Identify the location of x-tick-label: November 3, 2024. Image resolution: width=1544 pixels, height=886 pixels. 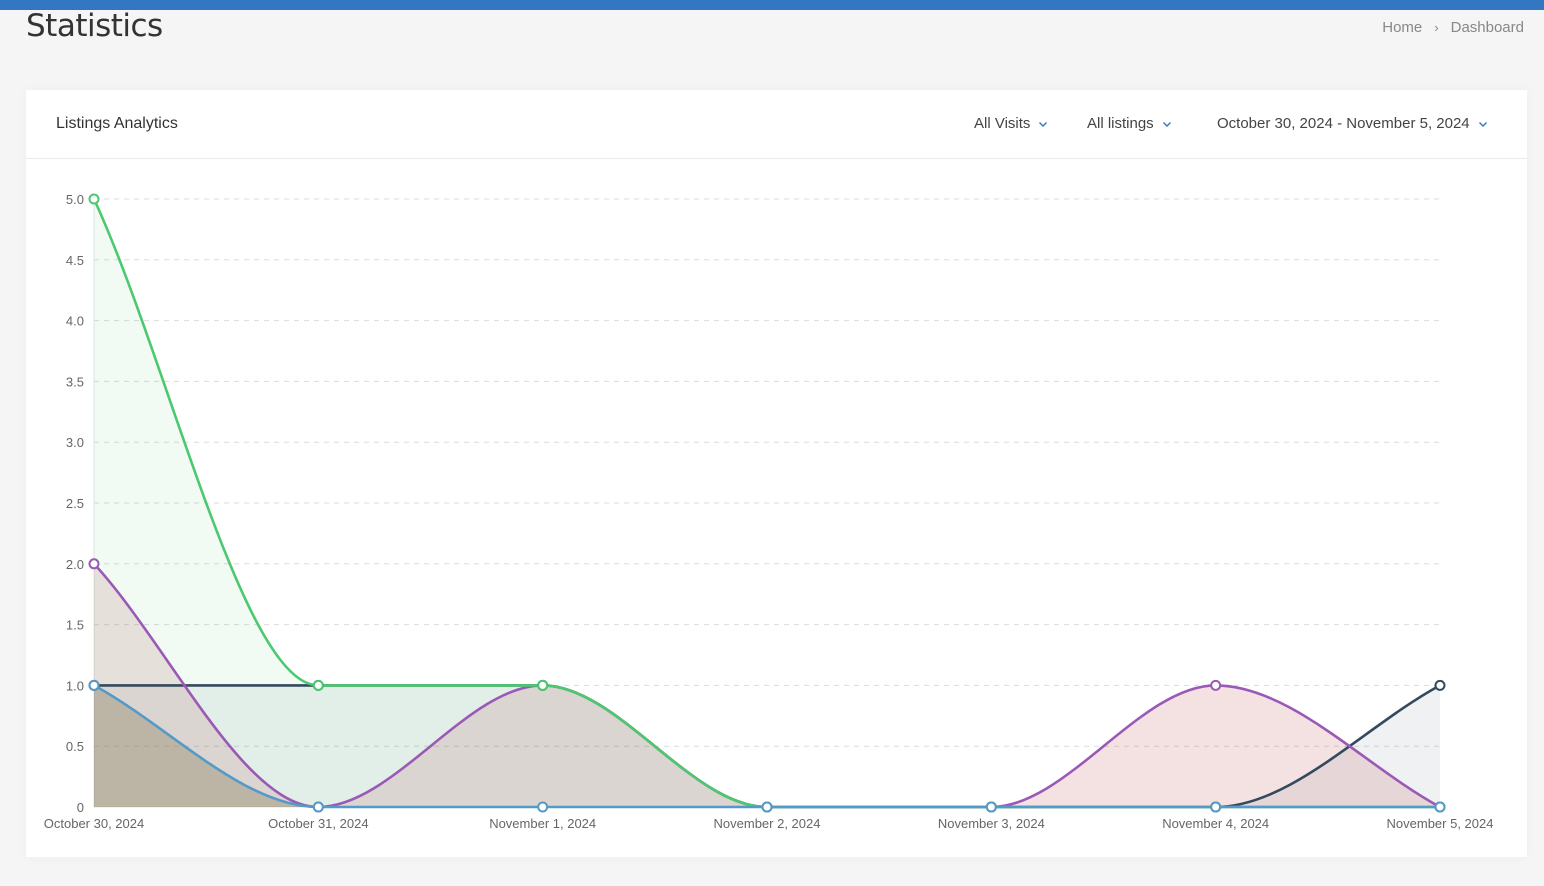
(991, 823).